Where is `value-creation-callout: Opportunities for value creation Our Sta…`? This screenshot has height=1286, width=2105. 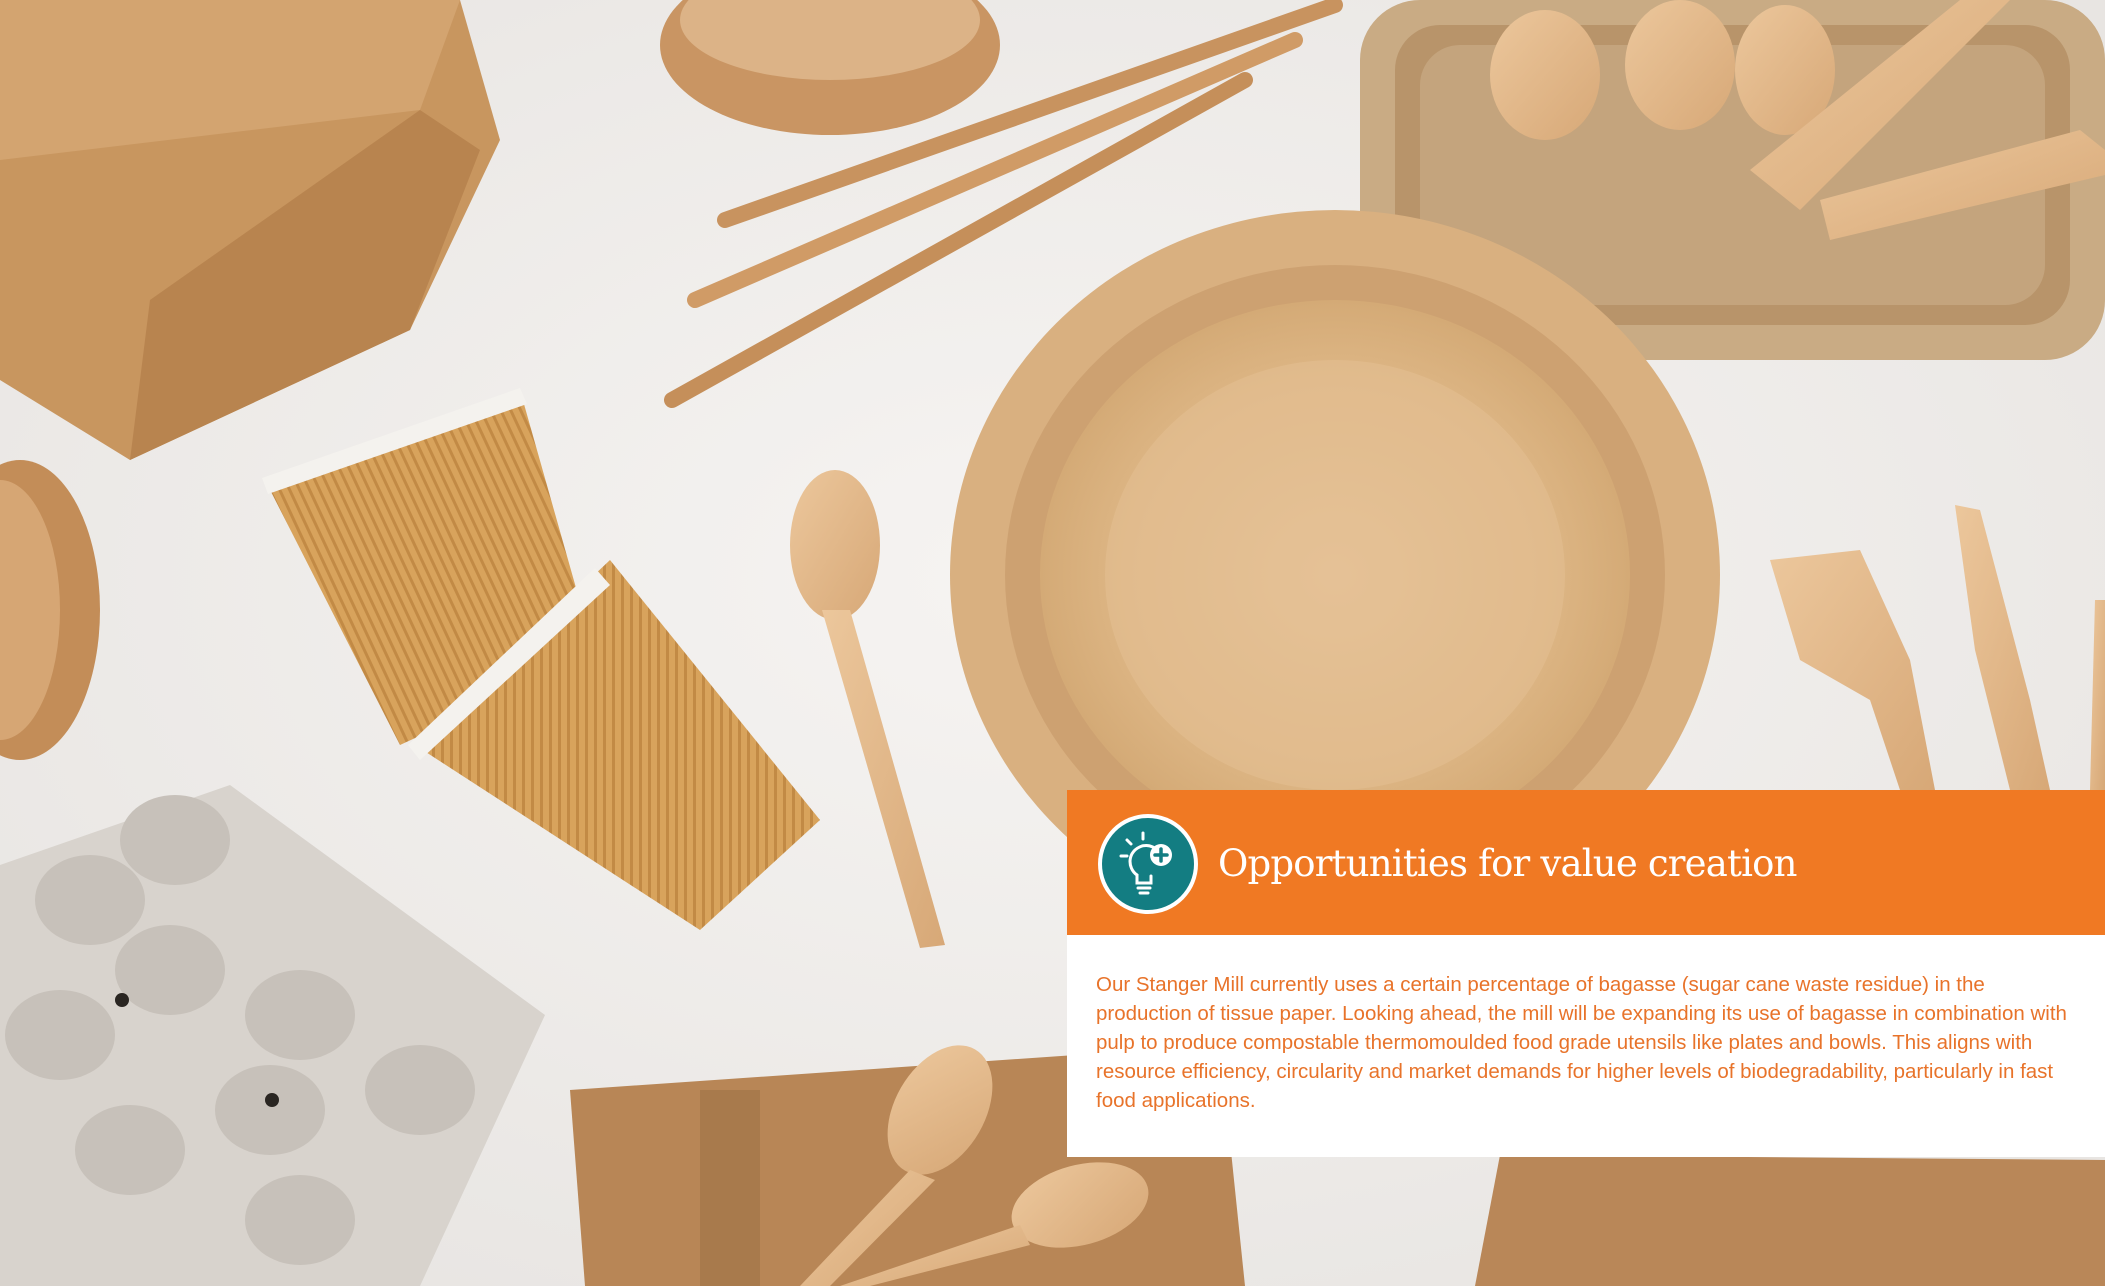 value-creation-callout: Opportunities for value creation Our Sta… is located at coordinates (1586, 973).